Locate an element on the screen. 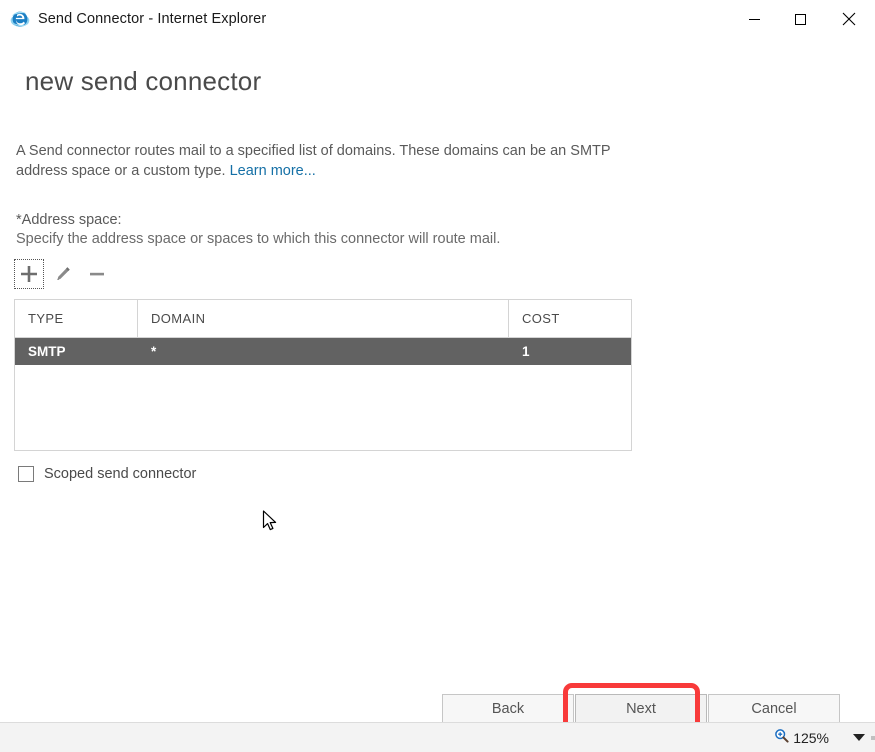  window-controls is located at coordinates (803, 19).